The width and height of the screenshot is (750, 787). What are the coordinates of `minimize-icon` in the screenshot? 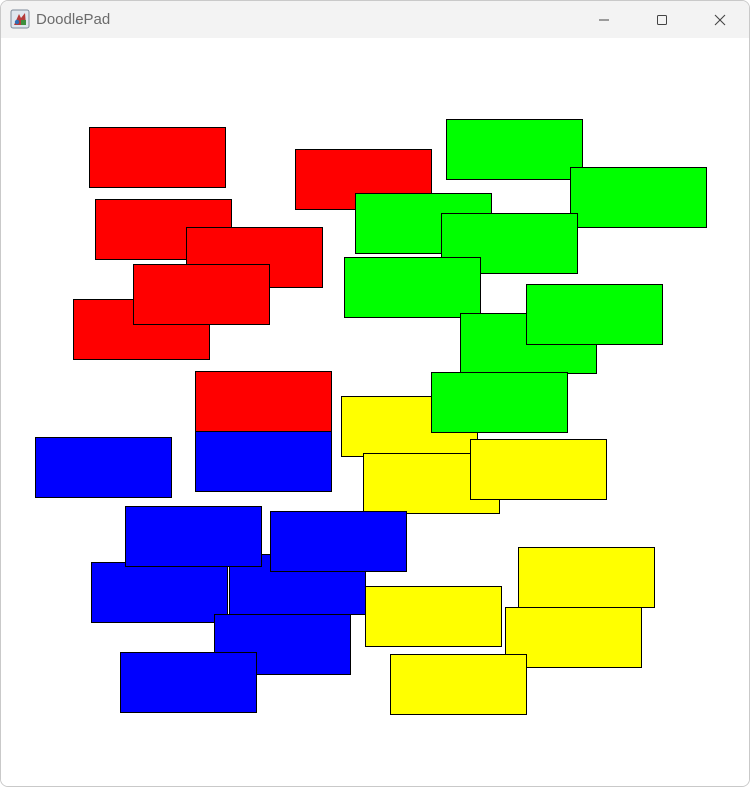 It's located at (604, 19).